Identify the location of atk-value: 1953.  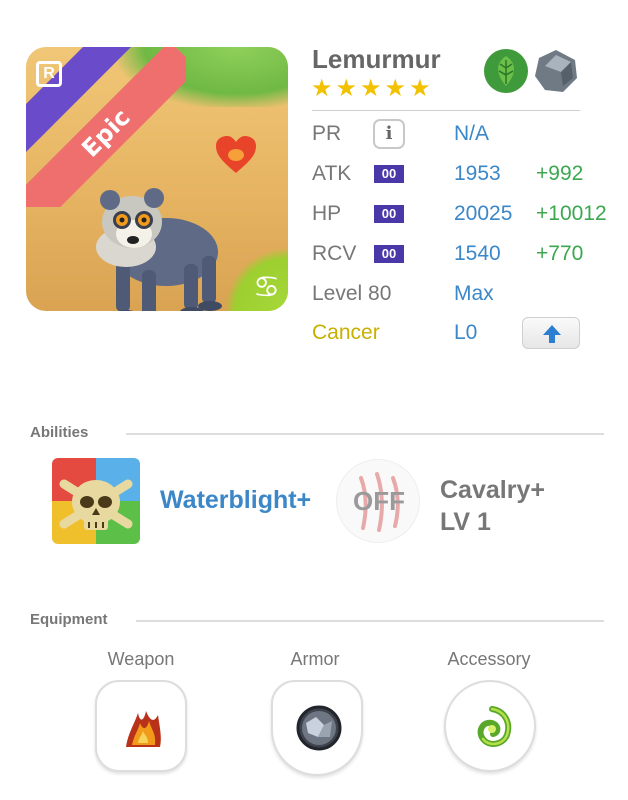
(477, 173).